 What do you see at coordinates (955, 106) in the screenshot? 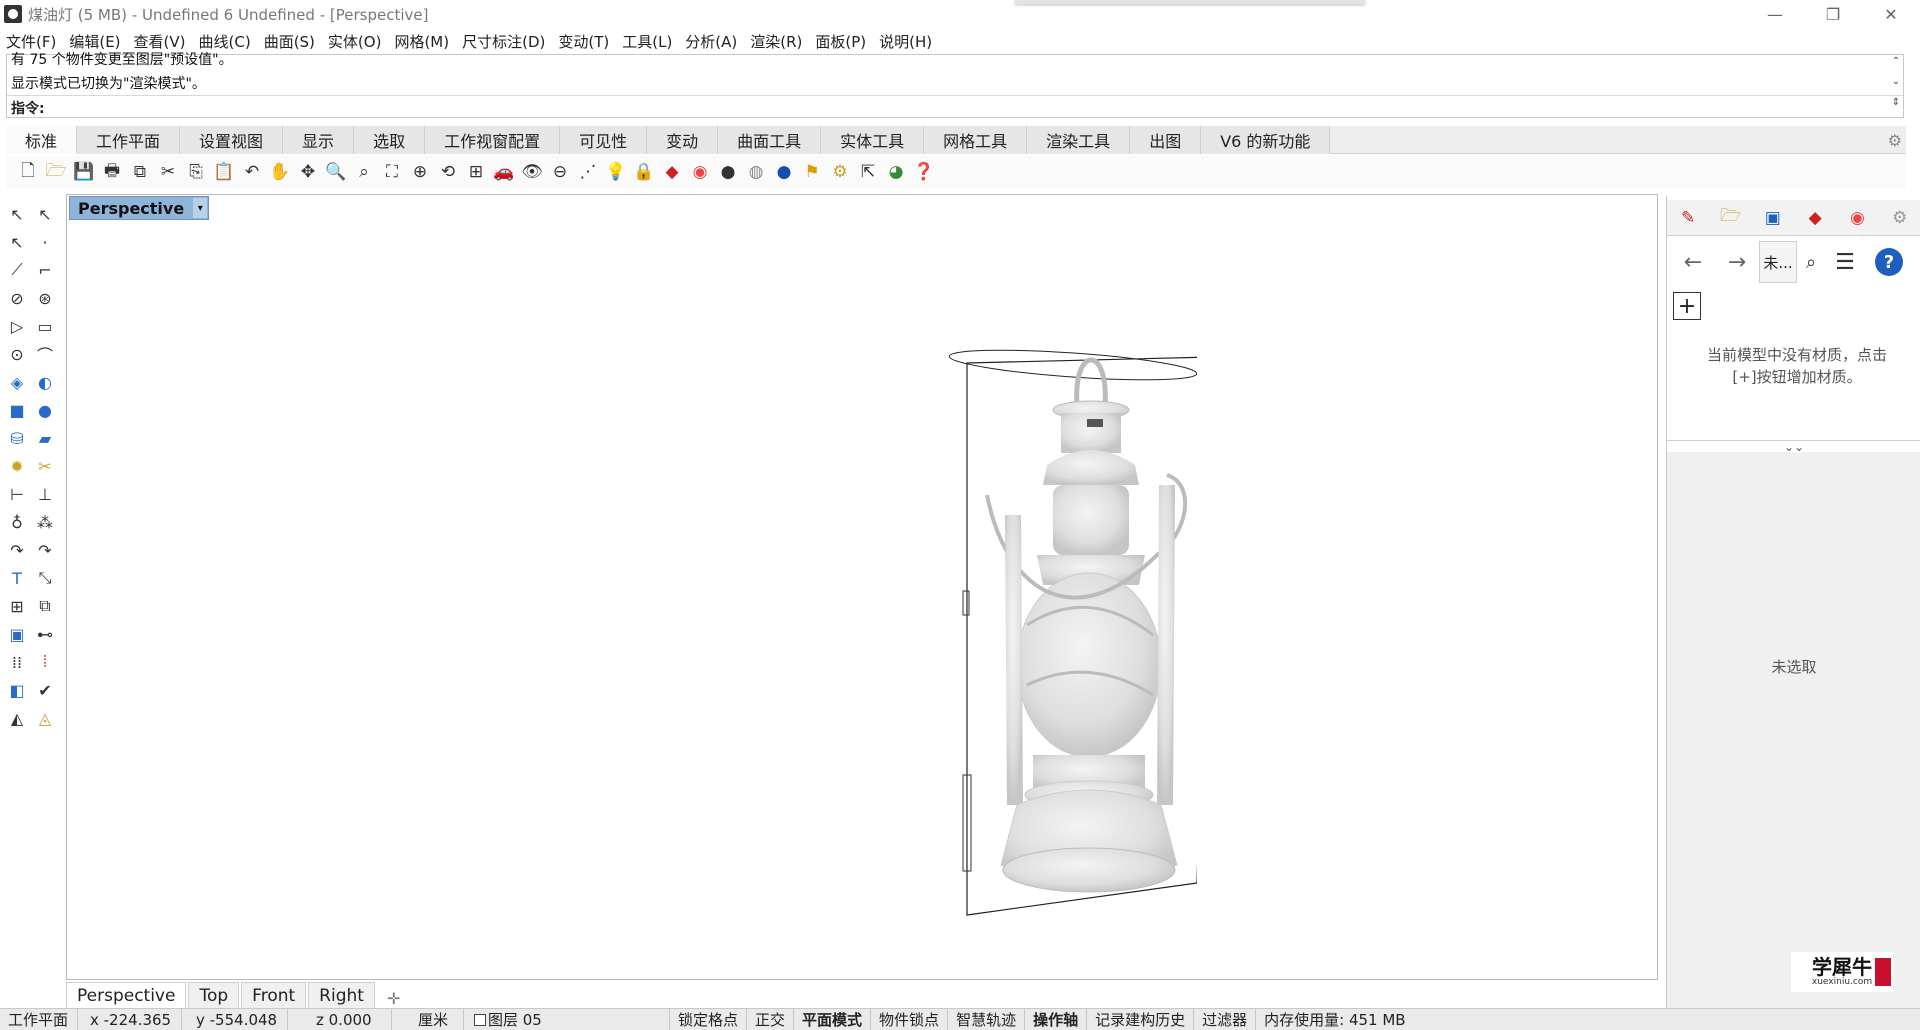
I see `command-prompt-row: 指令: ⇕` at bounding box center [955, 106].